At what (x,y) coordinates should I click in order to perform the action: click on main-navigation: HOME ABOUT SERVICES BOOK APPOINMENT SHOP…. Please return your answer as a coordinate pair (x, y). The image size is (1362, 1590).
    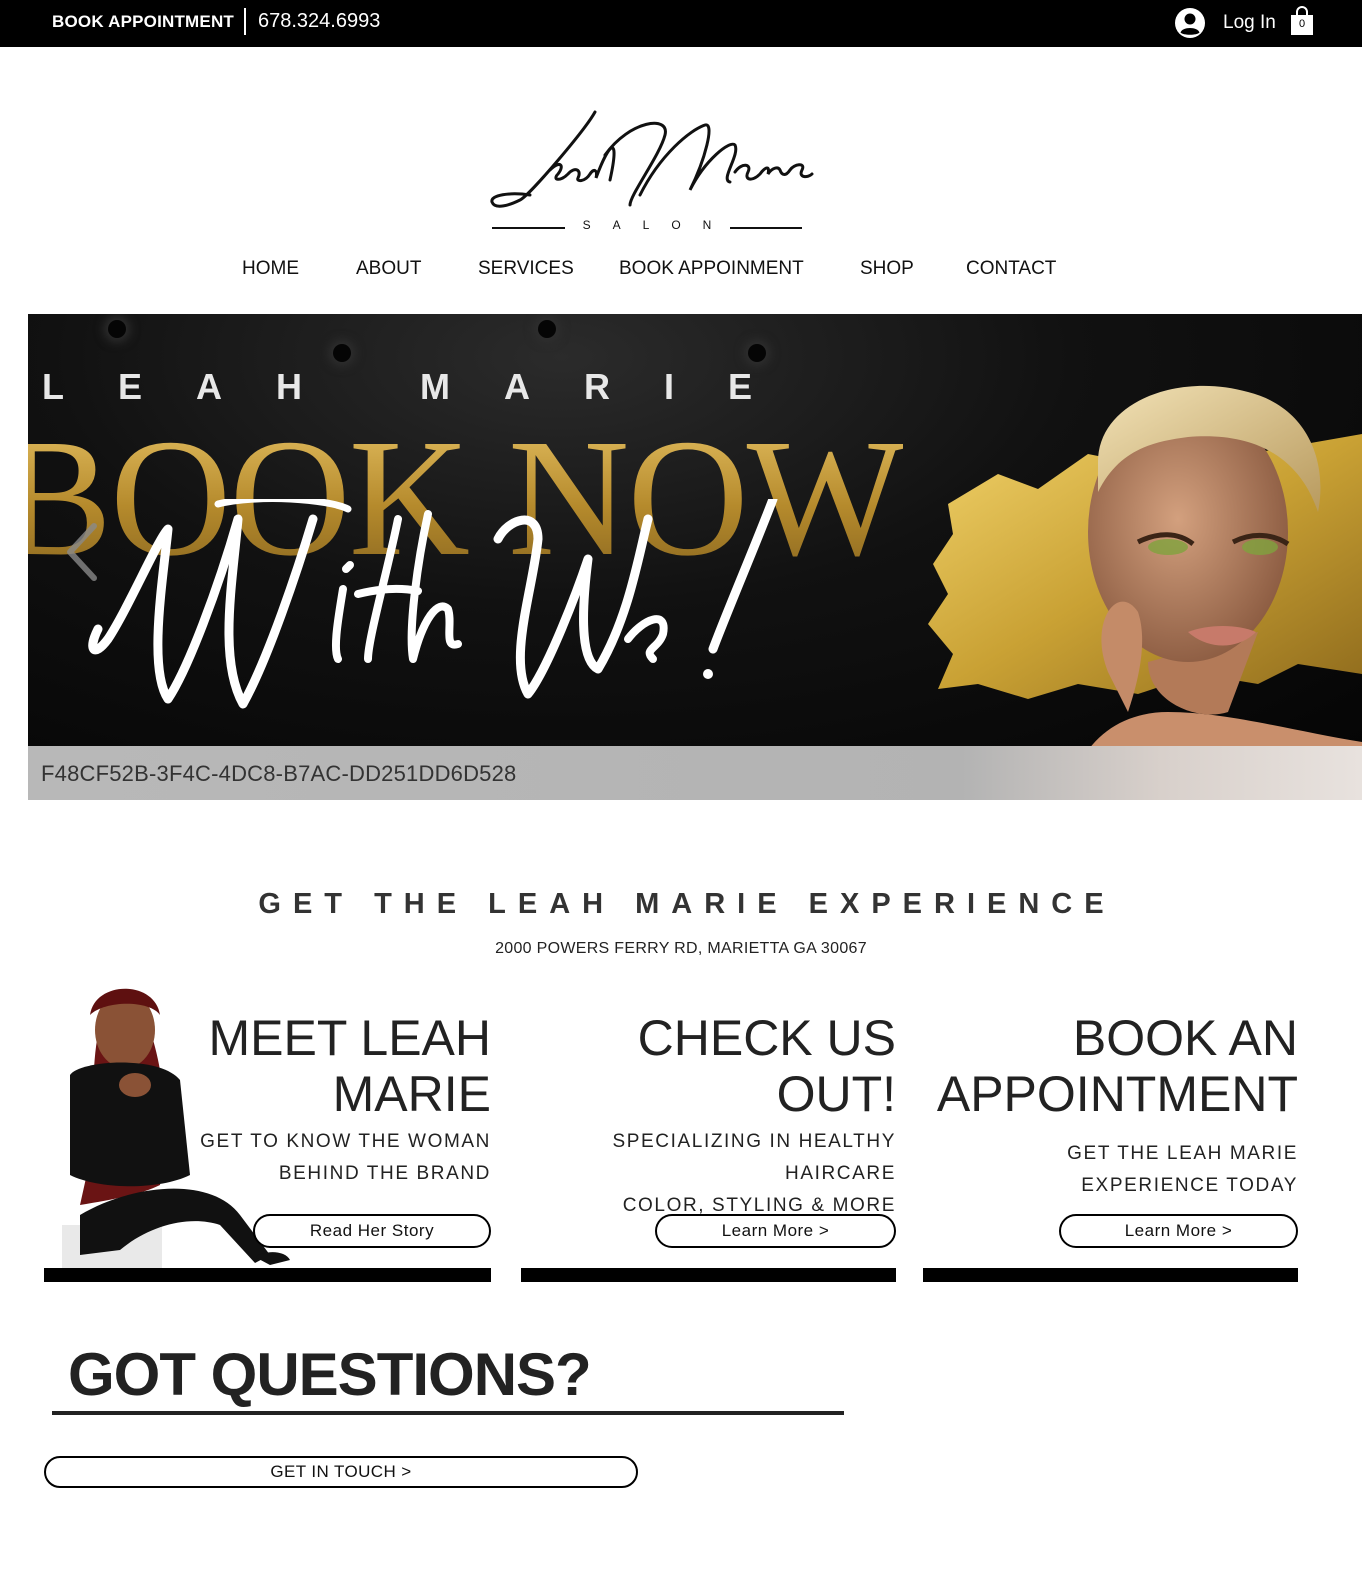
    Looking at the image, I should click on (681, 272).